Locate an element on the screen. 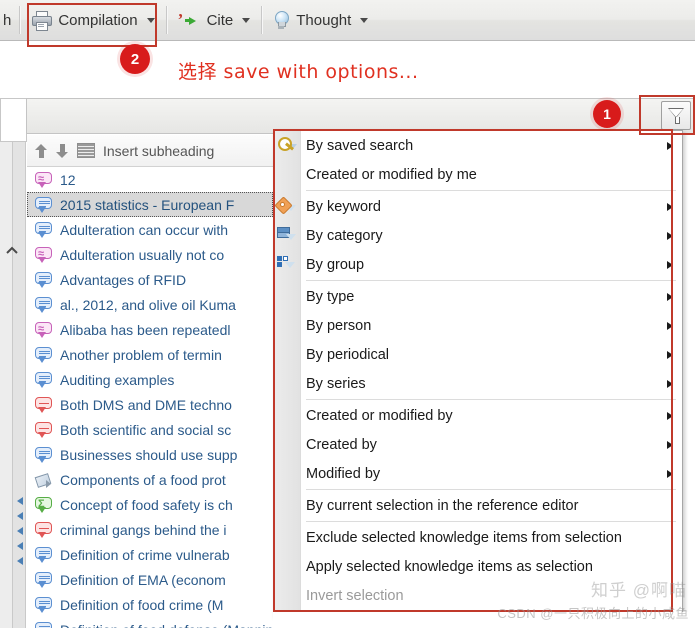 The image size is (695, 628). knowledge-list-item: ≈12 is located at coordinates (150, 179).